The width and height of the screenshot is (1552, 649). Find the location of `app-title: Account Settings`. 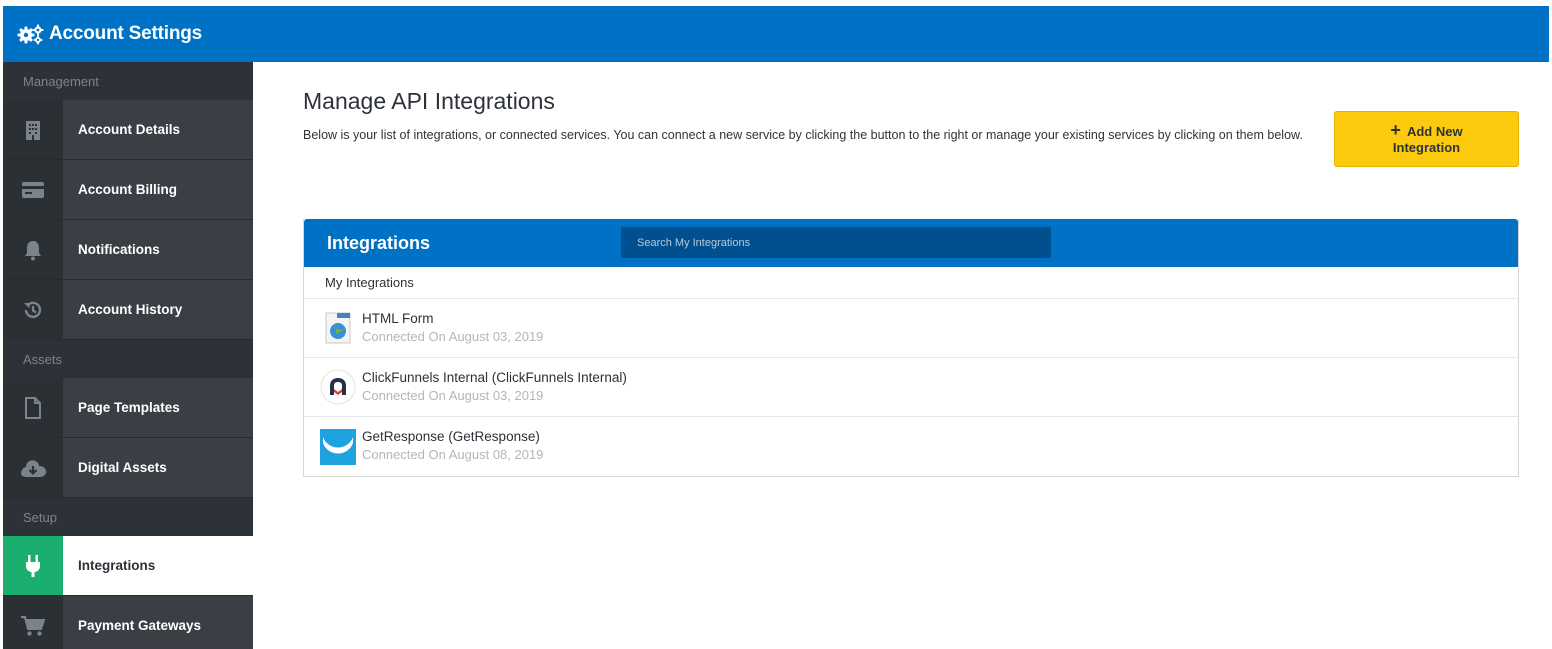

app-title: Account Settings is located at coordinates (126, 33).